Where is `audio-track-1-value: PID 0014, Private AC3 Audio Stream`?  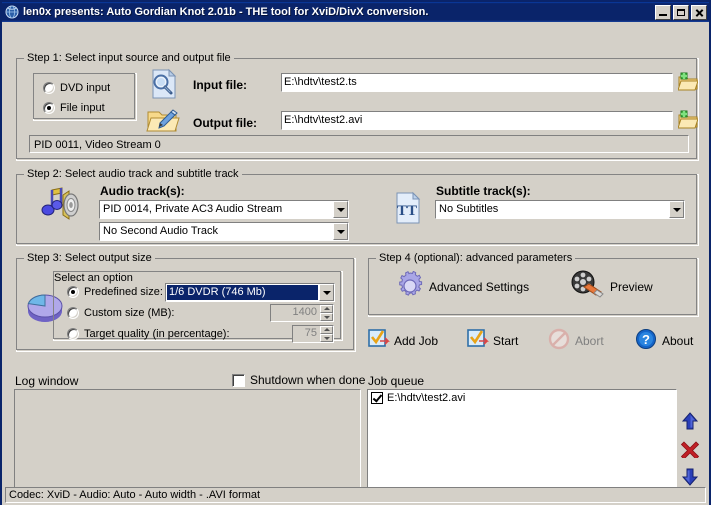 audio-track-1-value: PID 0014, Private AC3 Audio Stream is located at coordinates (193, 209).